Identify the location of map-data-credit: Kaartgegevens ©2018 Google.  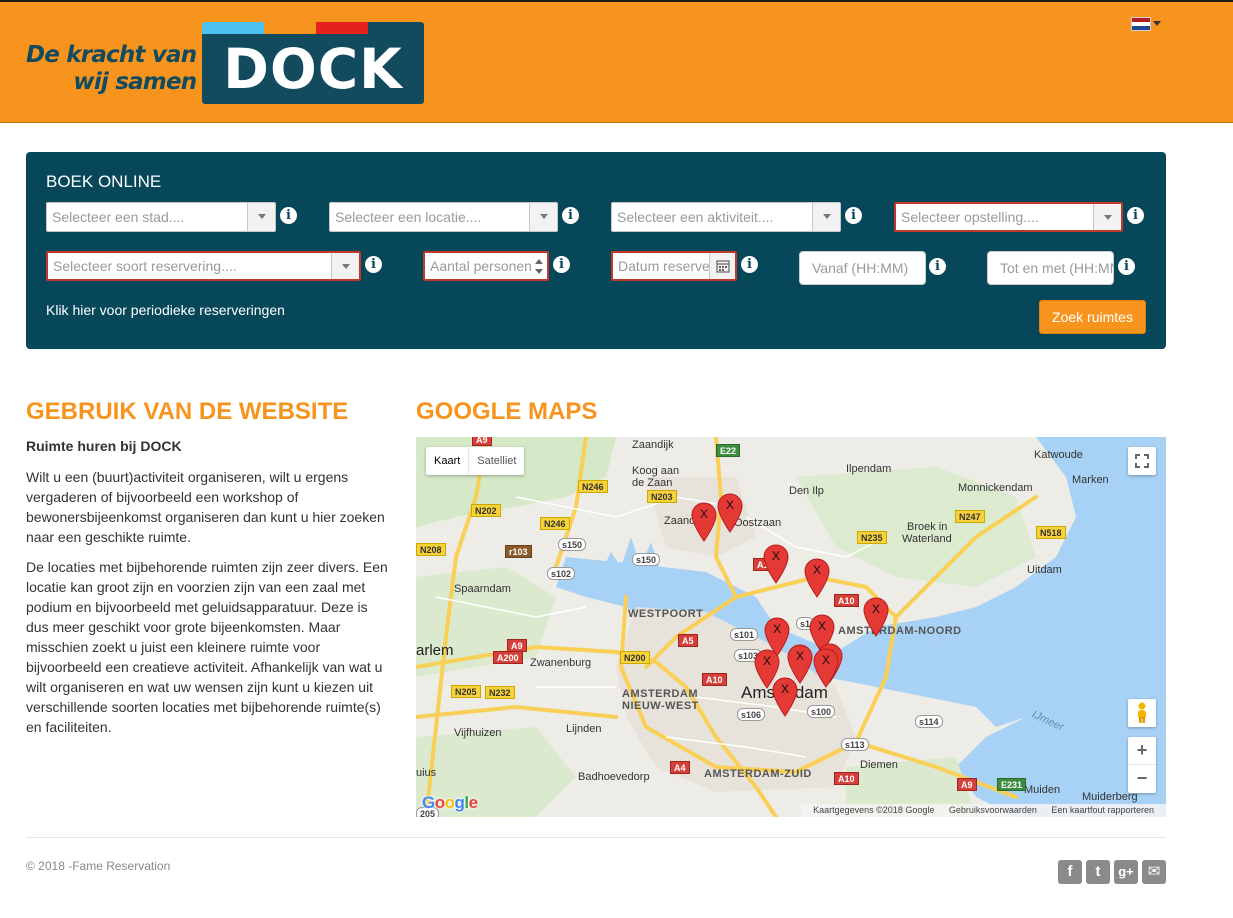
(874, 810).